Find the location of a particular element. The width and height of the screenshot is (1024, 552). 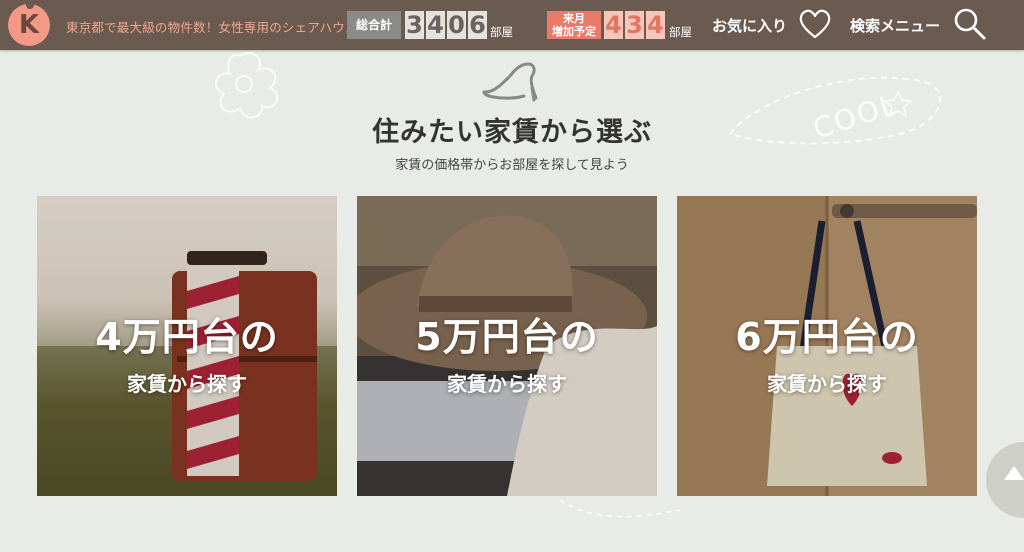

total-rooms-unit: 部屋 is located at coordinates (501, 32).